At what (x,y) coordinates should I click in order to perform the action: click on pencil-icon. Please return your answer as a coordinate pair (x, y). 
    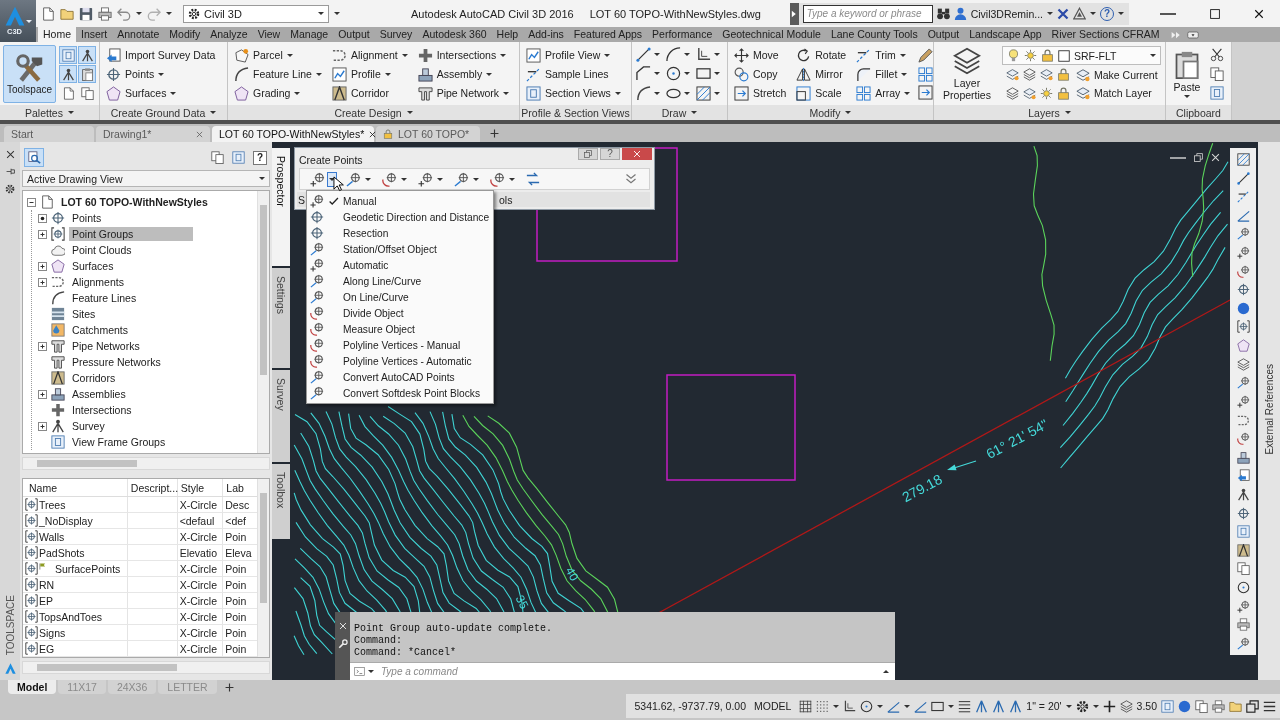
    Looking at the image, I should click on (926, 55).